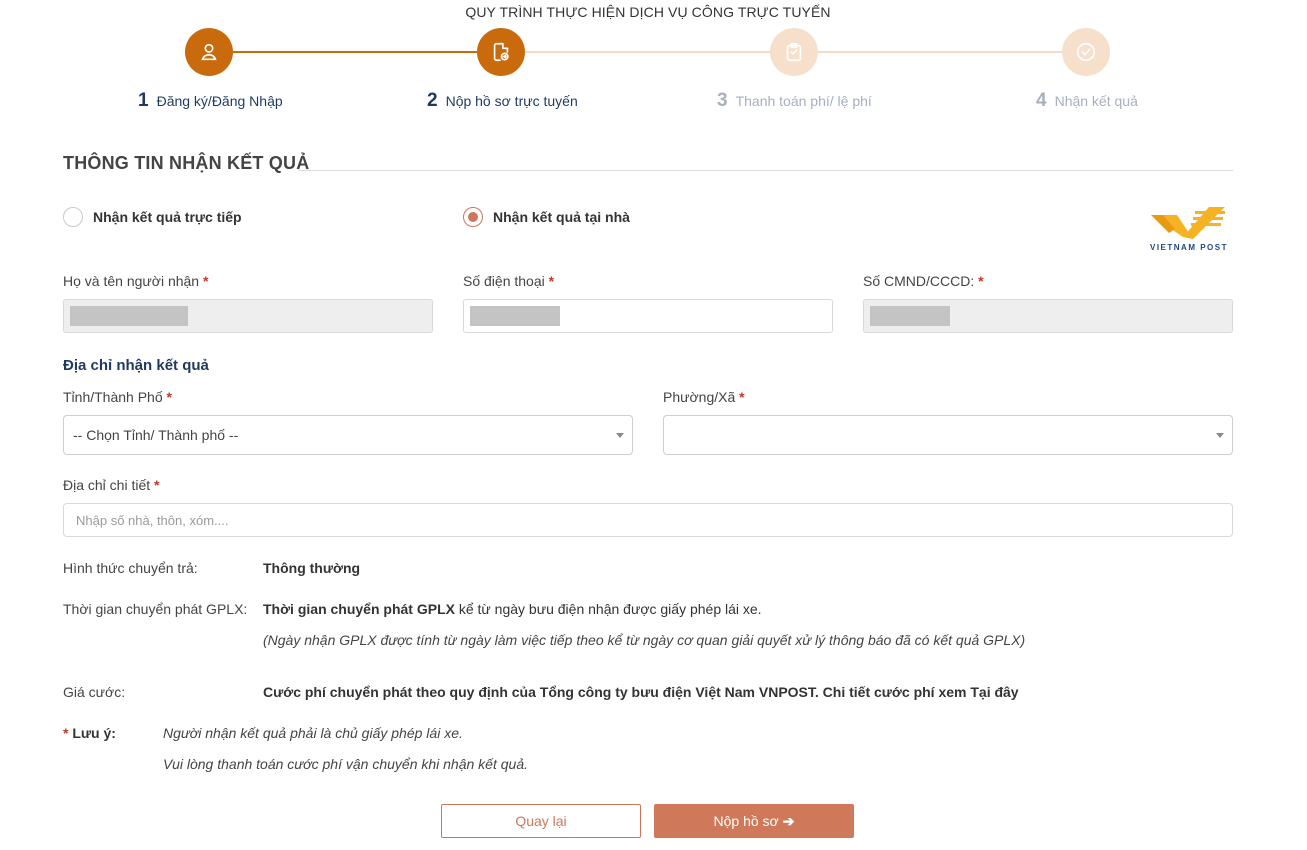 This screenshot has height=850, width=1307. Describe the element at coordinates (1048, 316) in the screenshot. I see `id-number-field` at that location.